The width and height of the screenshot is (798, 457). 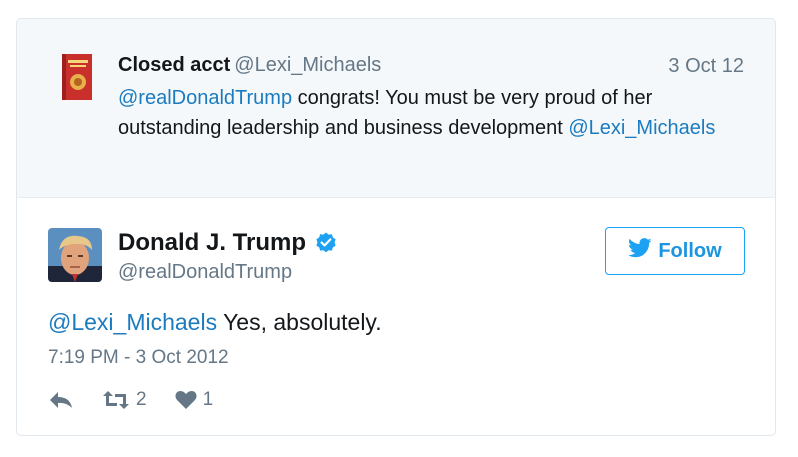 What do you see at coordinates (205, 98) in the screenshot?
I see `parent-mention-link: @realDonaldTrump` at bounding box center [205, 98].